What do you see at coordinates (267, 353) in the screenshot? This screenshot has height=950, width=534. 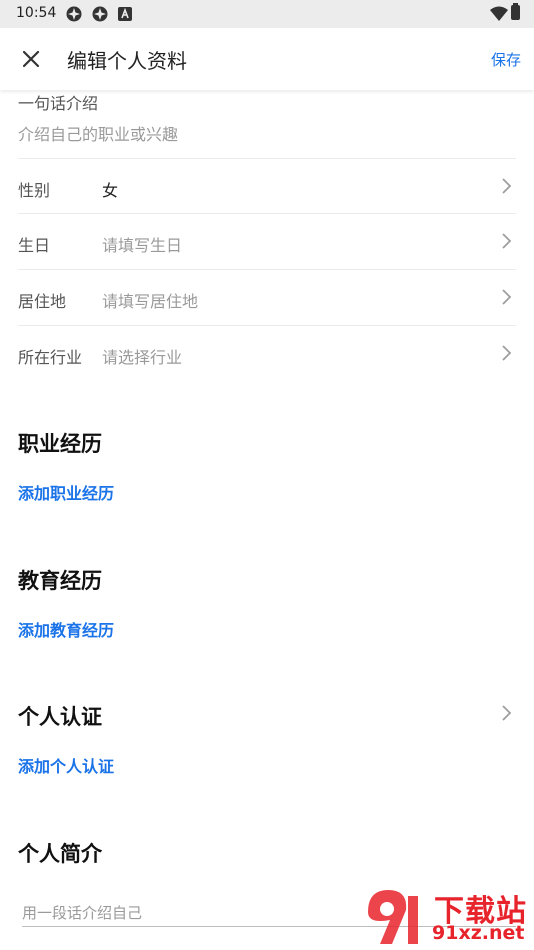 I see `industry-row: 所在行业 请选择行业` at bounding box center [267, 353].